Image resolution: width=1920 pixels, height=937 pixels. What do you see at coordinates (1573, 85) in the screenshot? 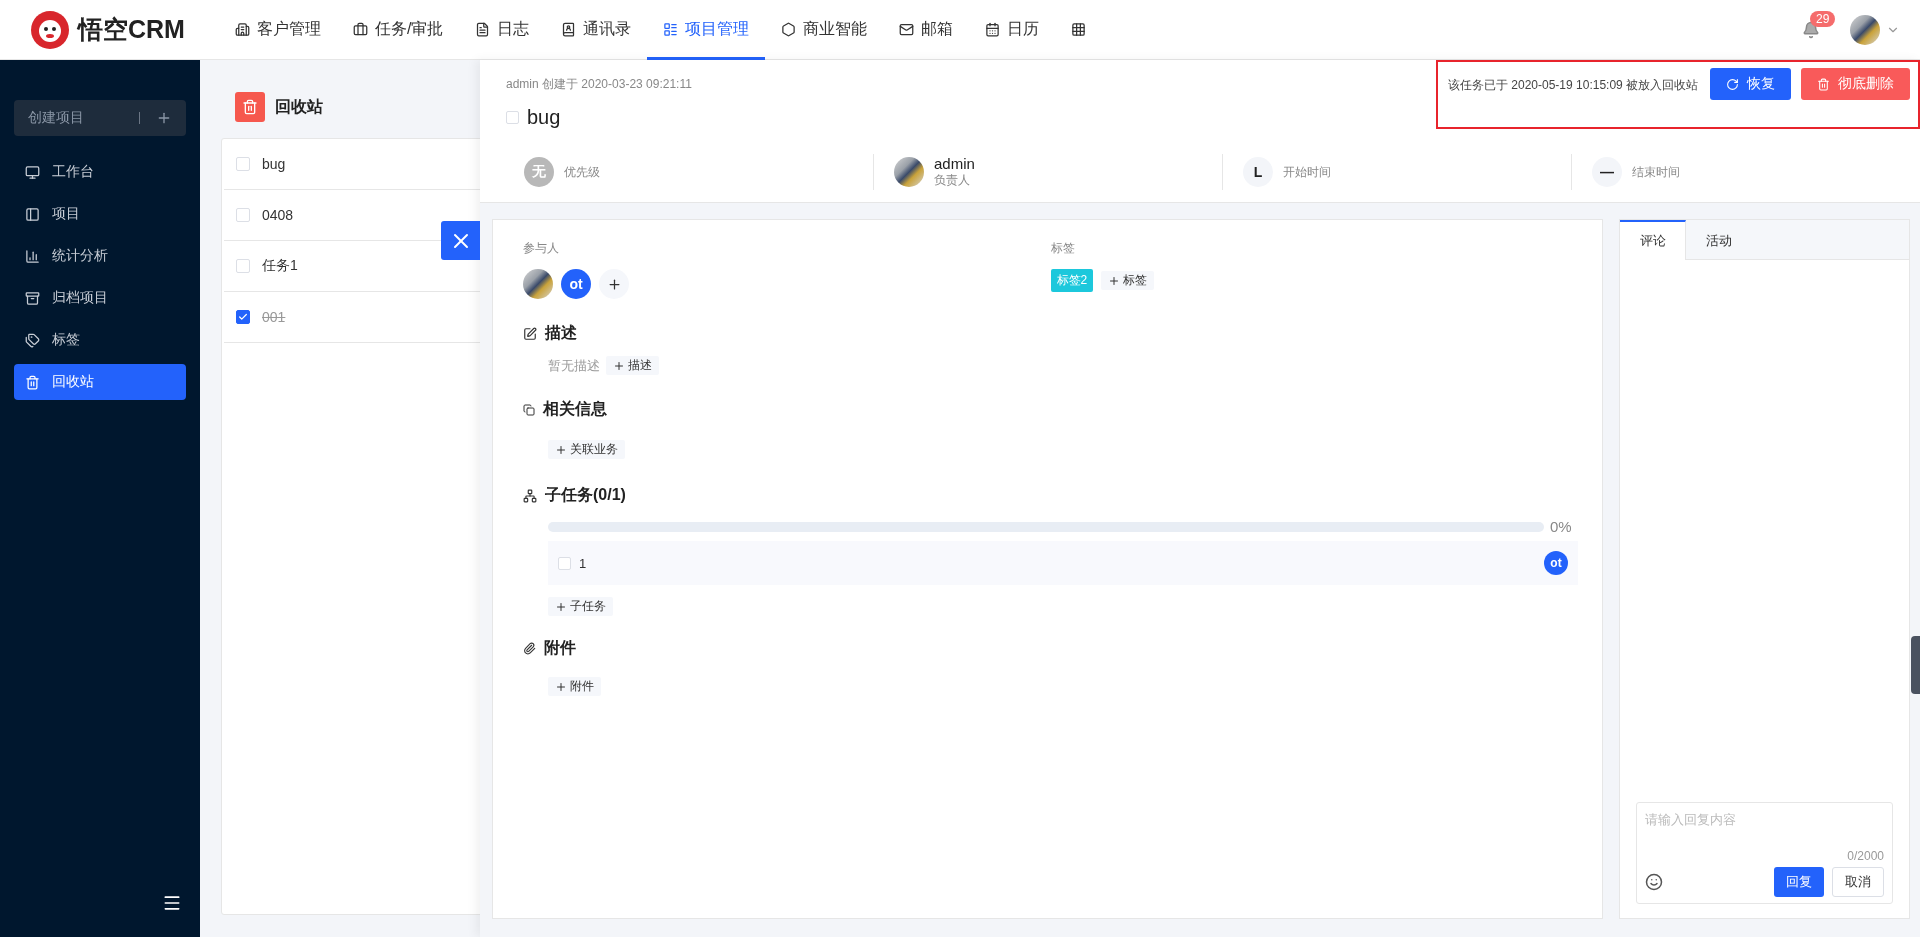
I see `deleted-notice: 该任务已于 2020-05-19 10:15:09 被放入回收站` at bounding box center [1573, 85].